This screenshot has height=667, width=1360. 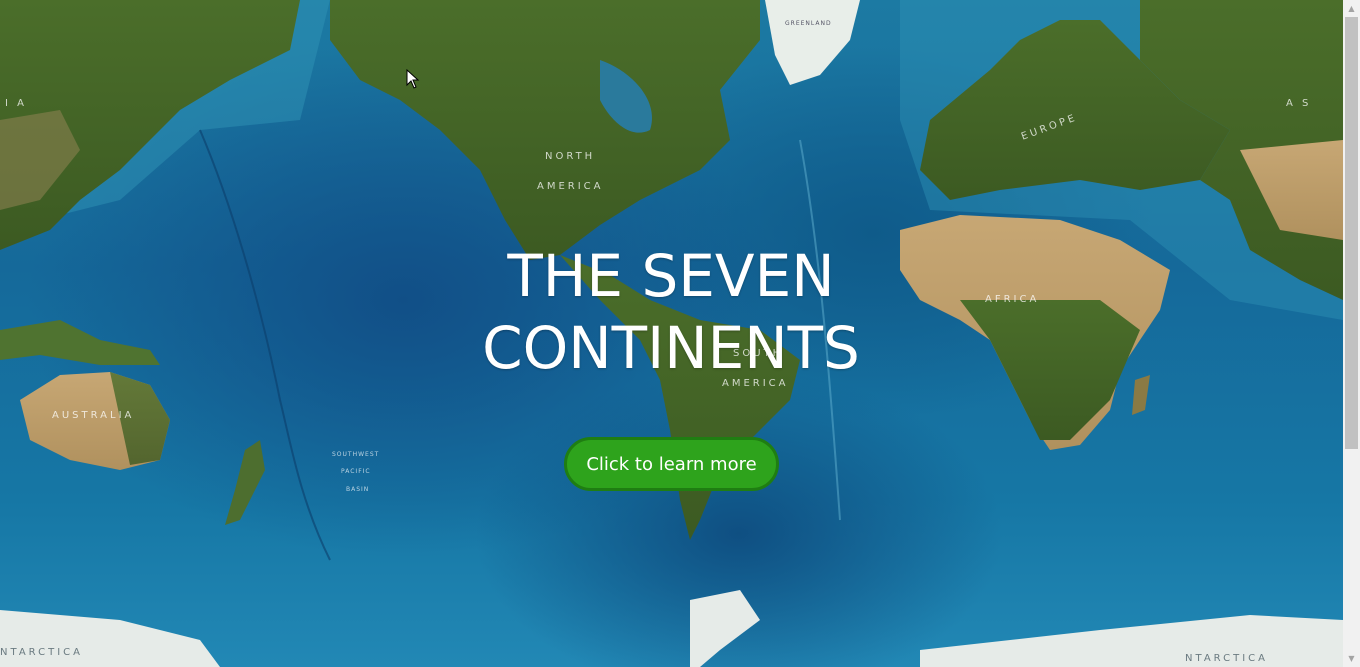 I want to click on learn-more-button: Click to learn more, so click(x=671, y=464).